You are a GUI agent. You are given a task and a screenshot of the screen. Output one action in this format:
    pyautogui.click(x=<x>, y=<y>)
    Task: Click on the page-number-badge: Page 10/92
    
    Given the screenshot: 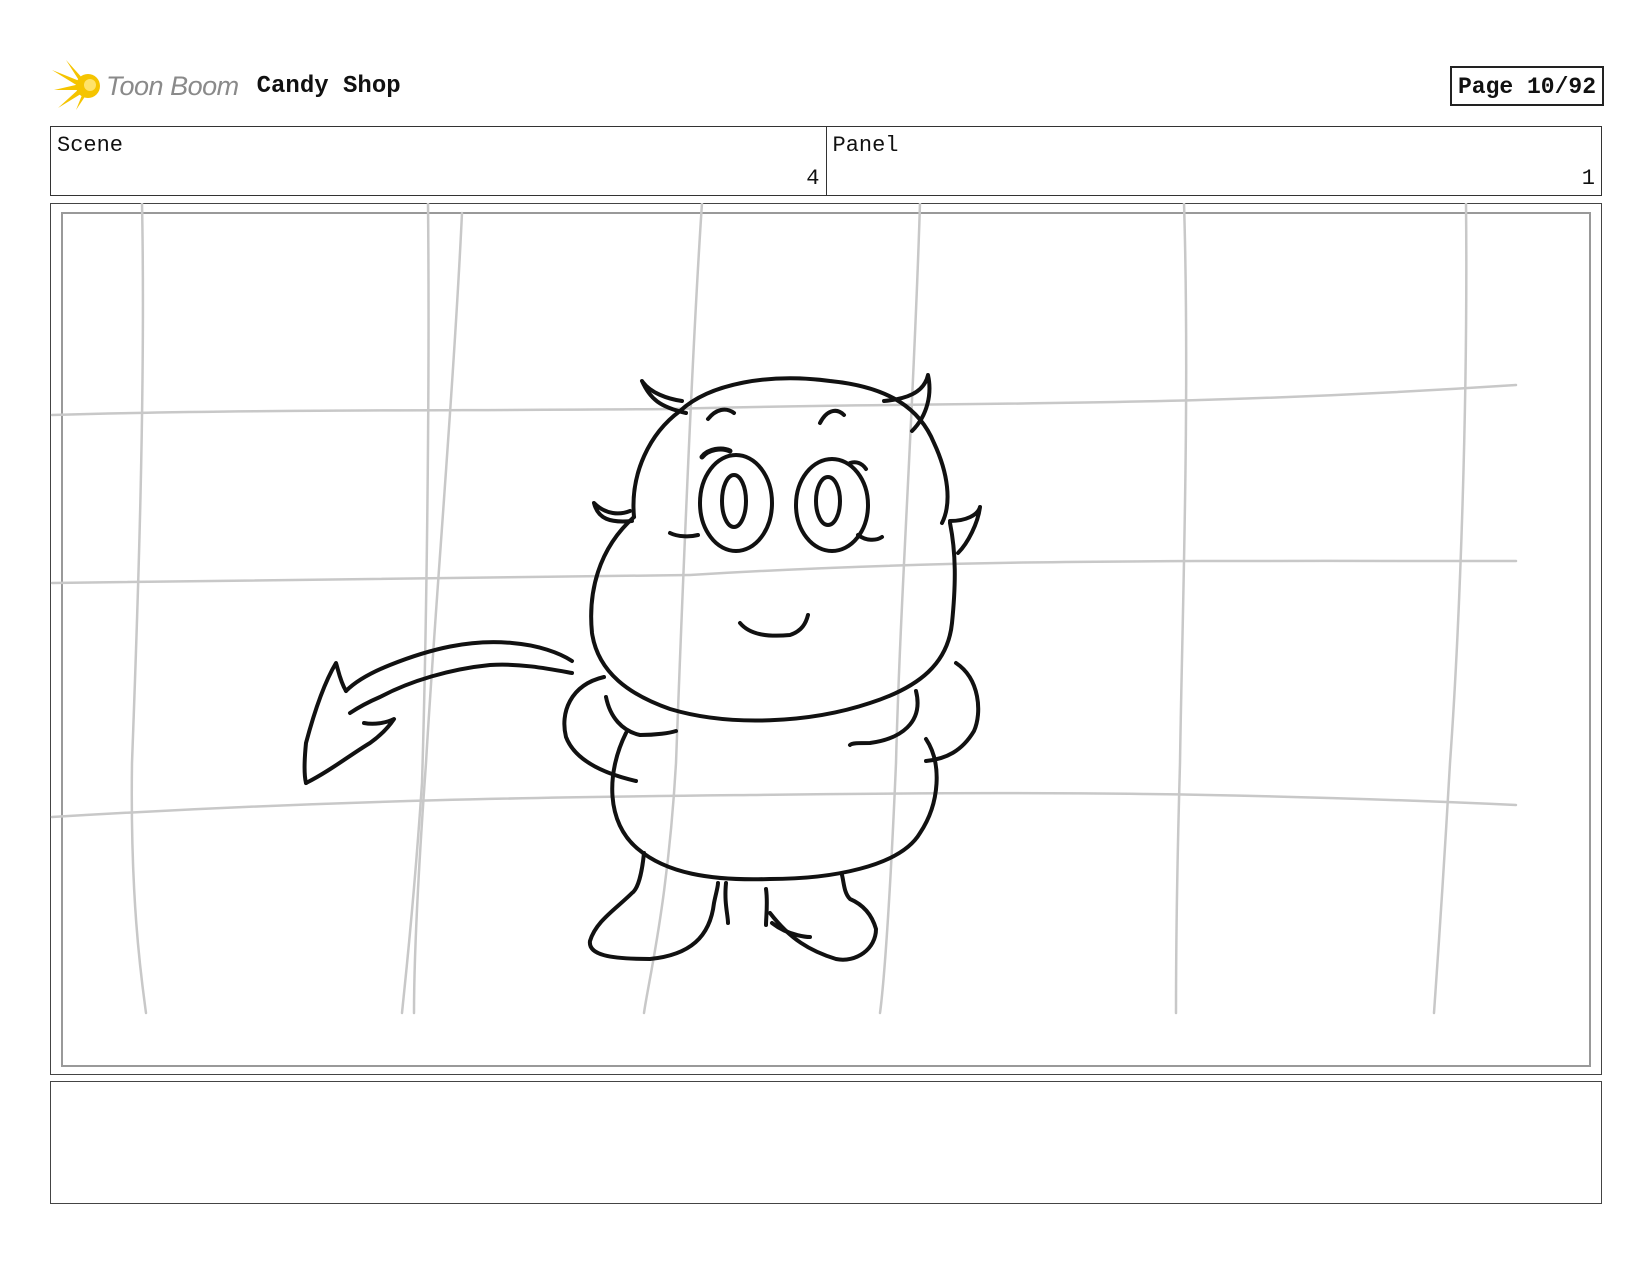 What is the action you would take?
    pyautogui.click(x=1526, y=86)
    